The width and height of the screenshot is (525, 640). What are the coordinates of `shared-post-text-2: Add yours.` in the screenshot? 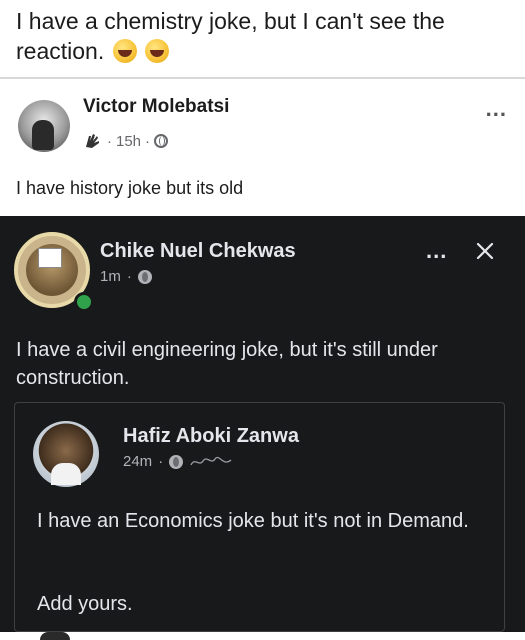 It's located at (85, 604).